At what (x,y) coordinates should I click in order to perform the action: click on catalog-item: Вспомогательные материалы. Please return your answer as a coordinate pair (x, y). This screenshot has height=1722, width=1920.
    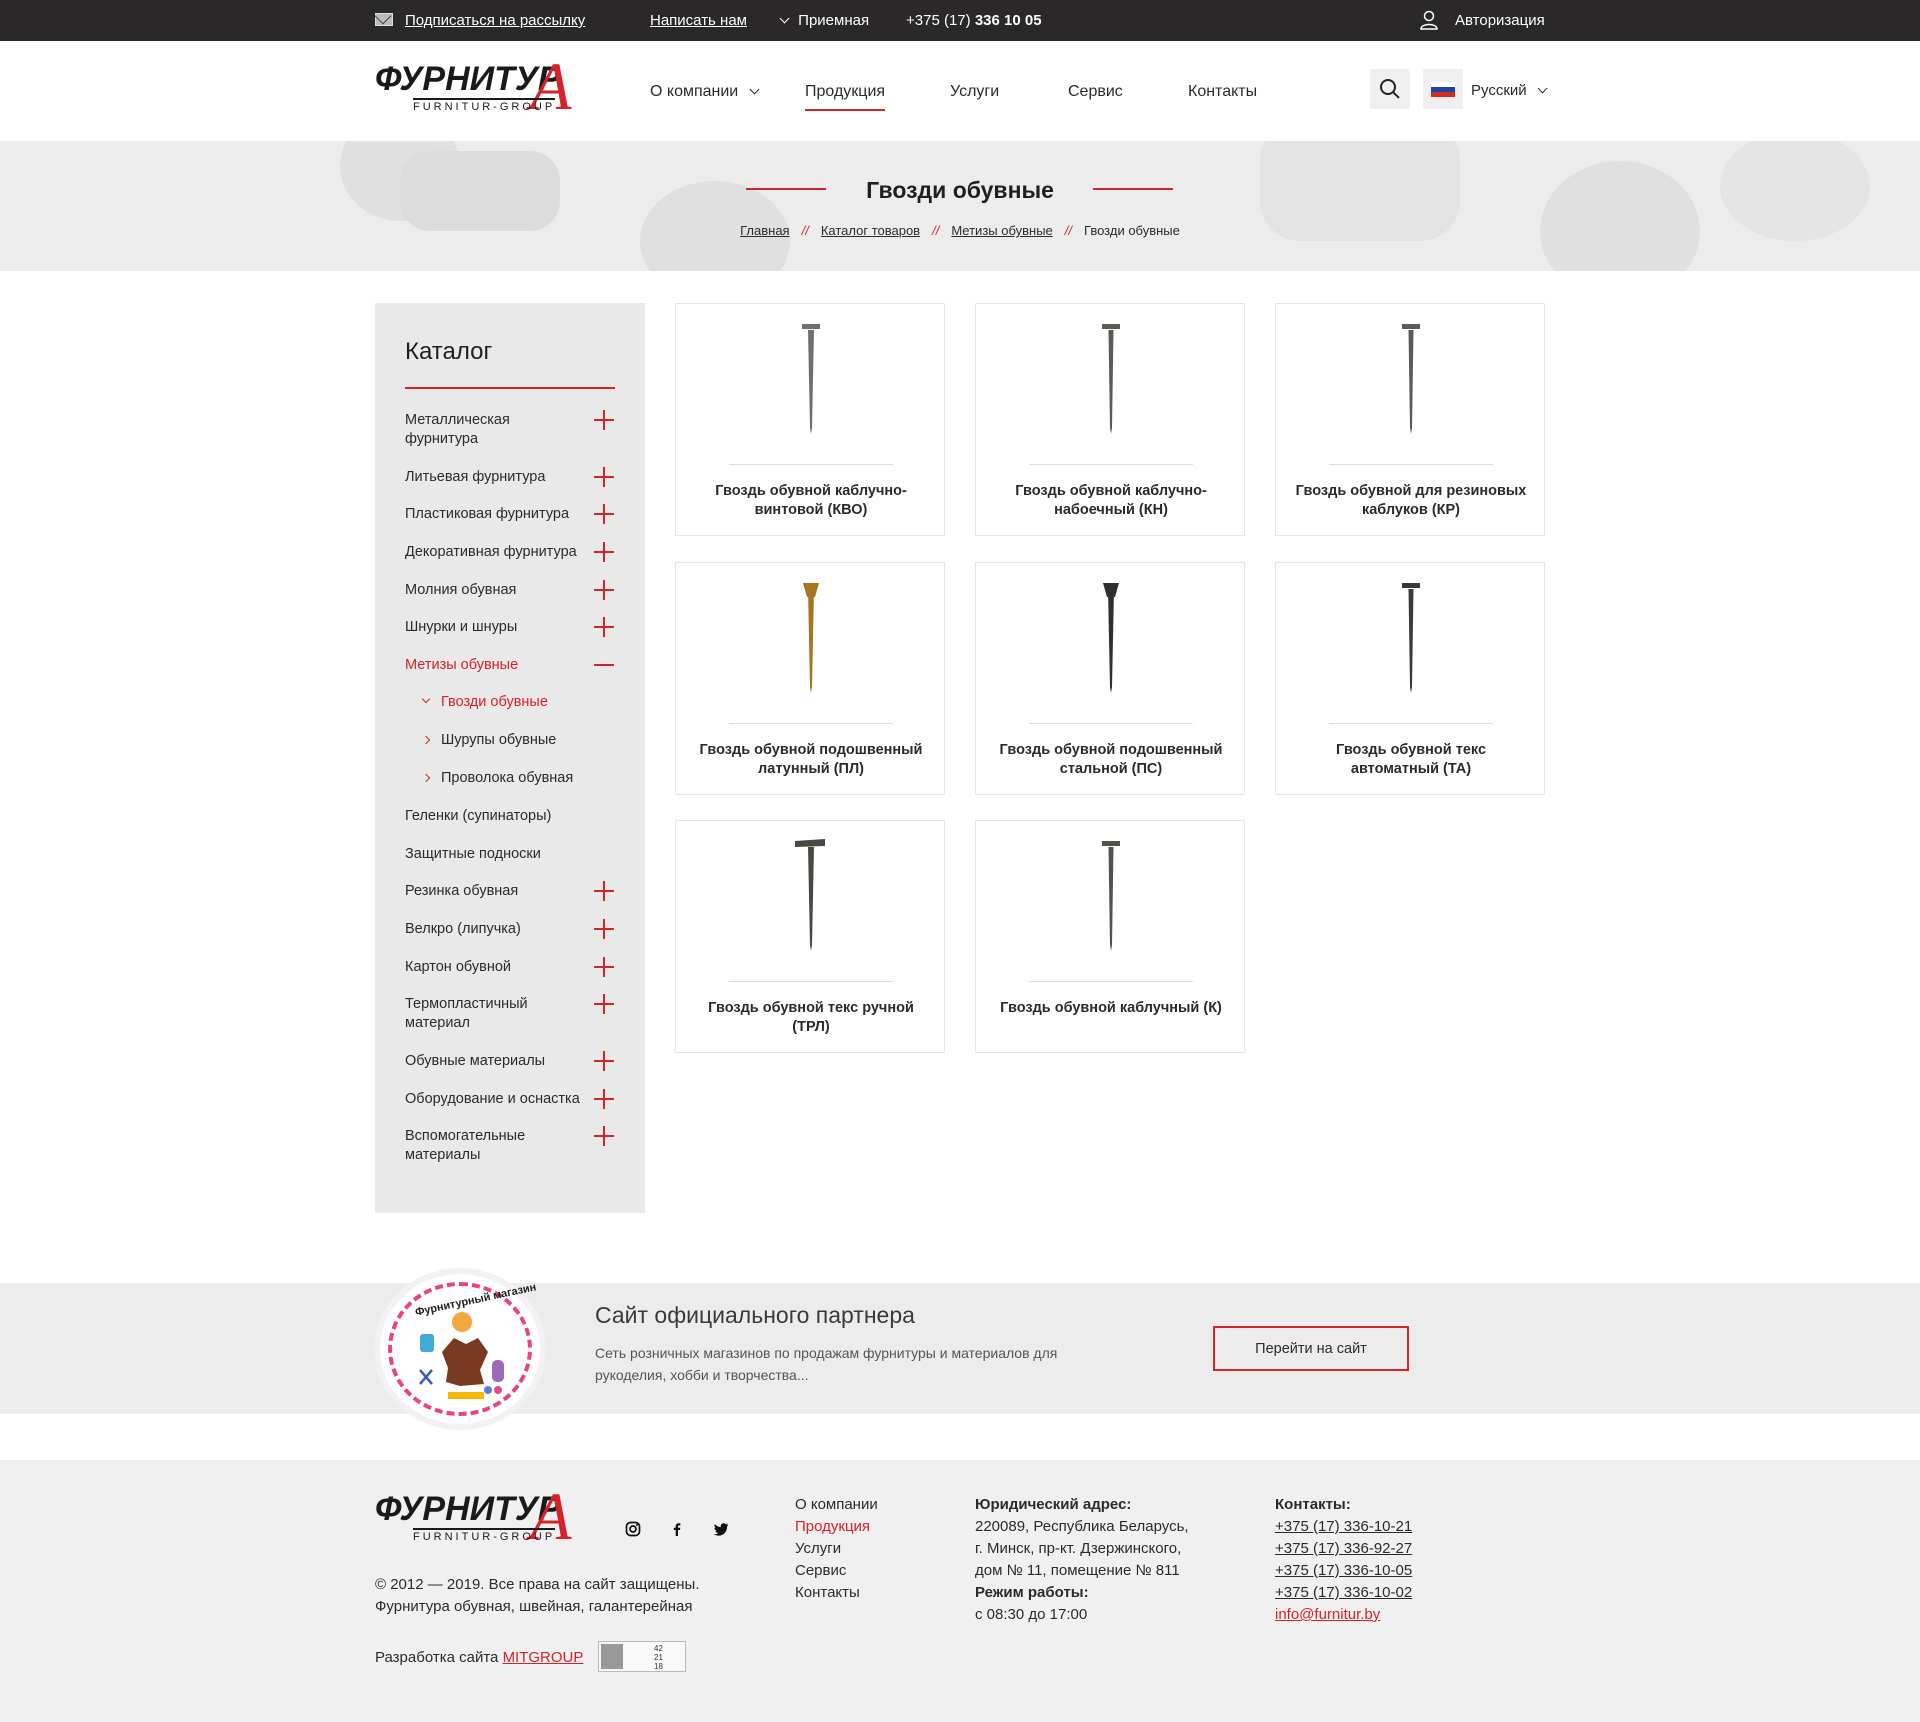
    Looking at the image, I should click on (480, 1146).